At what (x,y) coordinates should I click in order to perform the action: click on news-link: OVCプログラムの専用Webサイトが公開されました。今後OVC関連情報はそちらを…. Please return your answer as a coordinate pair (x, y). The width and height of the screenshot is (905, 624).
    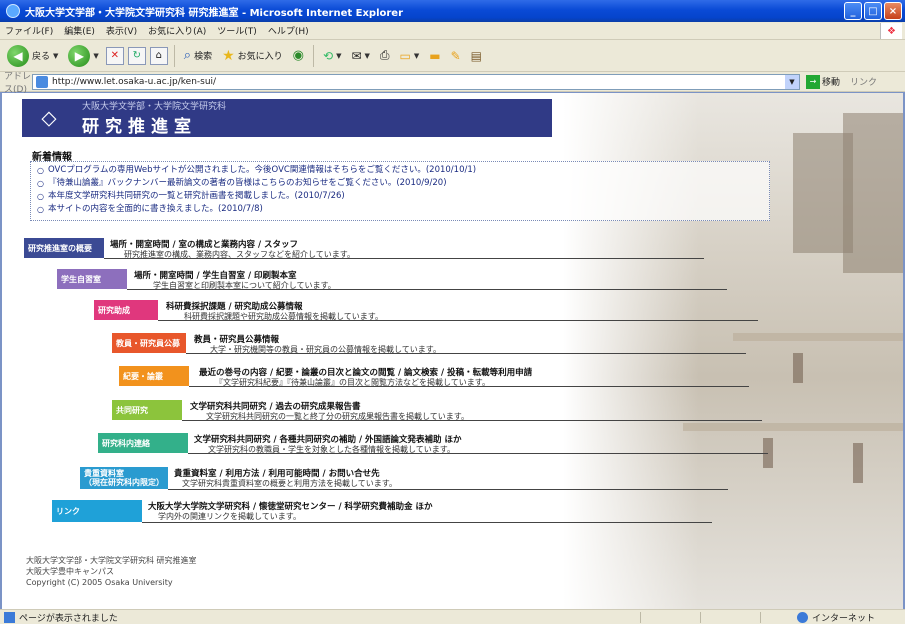
    Looking at the image, I should click on (262, 170).